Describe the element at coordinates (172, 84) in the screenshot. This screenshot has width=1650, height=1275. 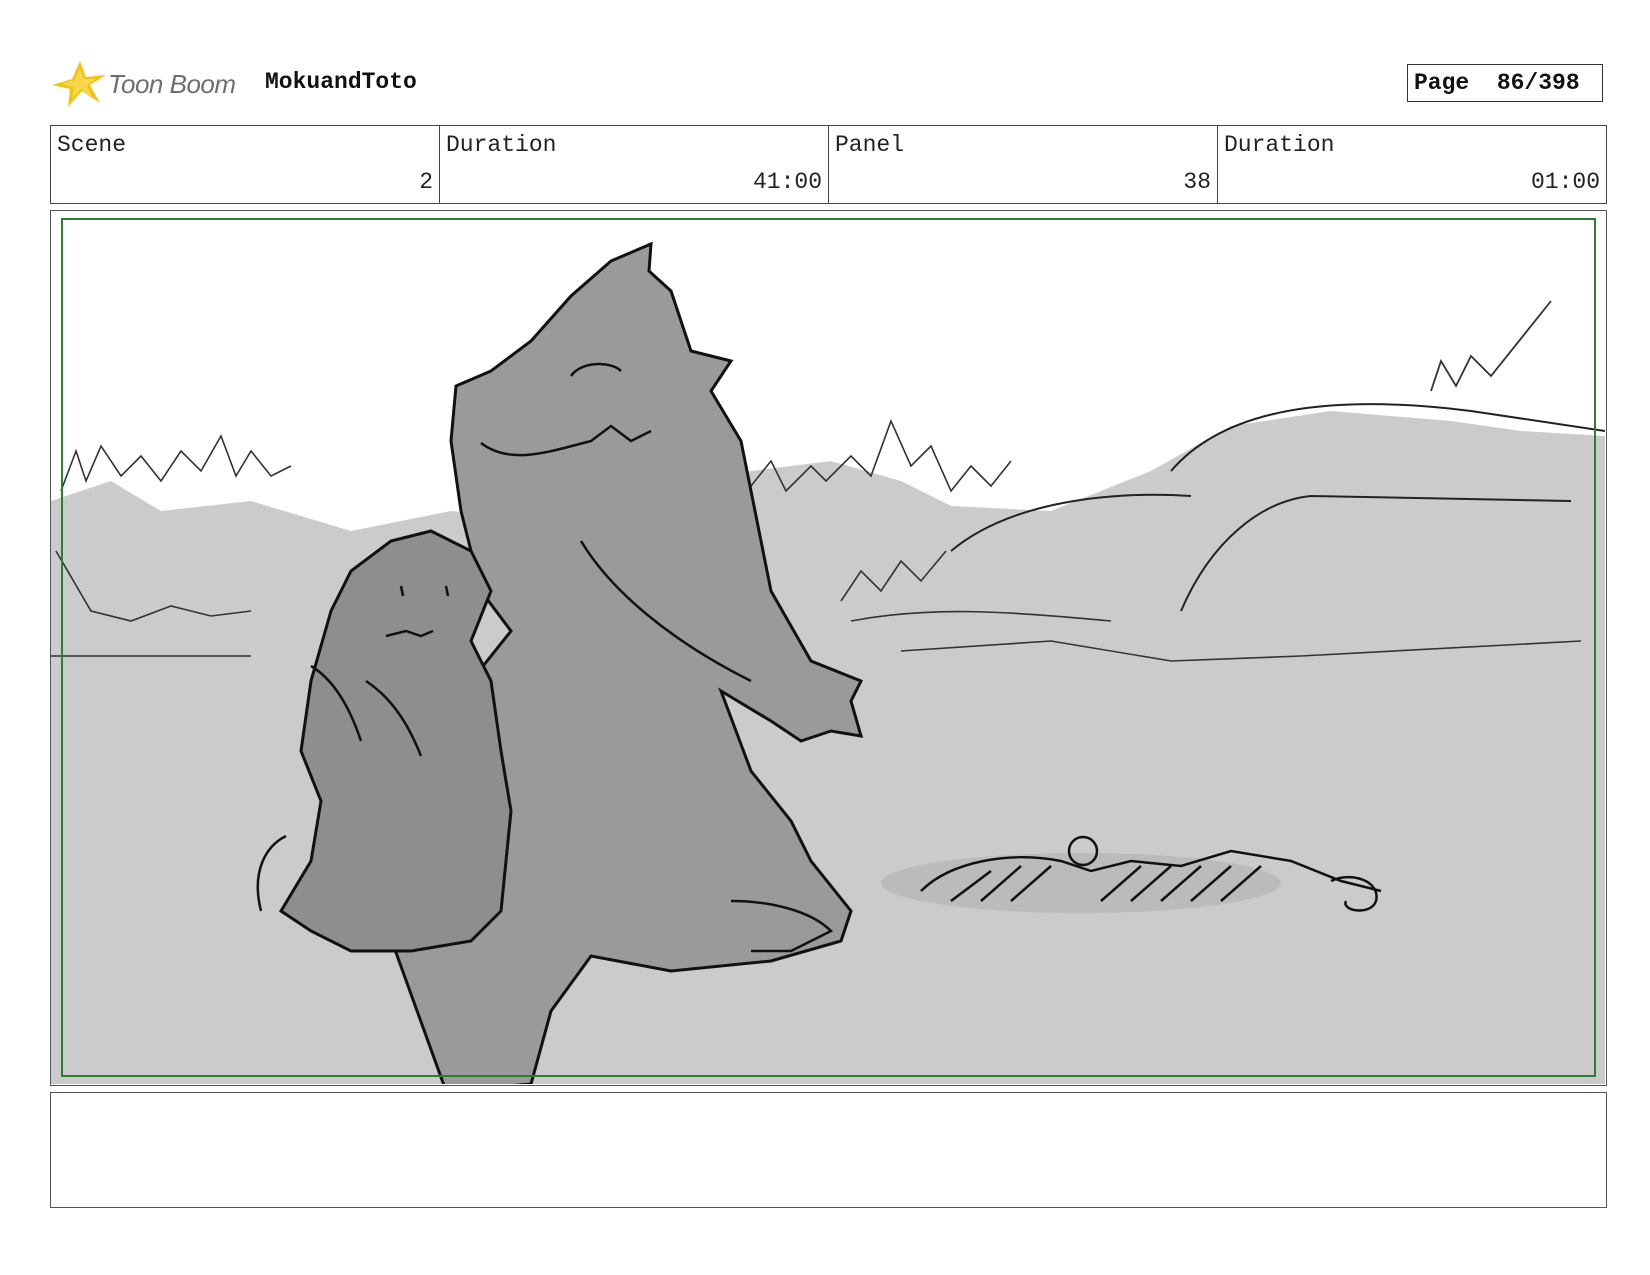
I see `logo-text: Toon Boom` at that location.